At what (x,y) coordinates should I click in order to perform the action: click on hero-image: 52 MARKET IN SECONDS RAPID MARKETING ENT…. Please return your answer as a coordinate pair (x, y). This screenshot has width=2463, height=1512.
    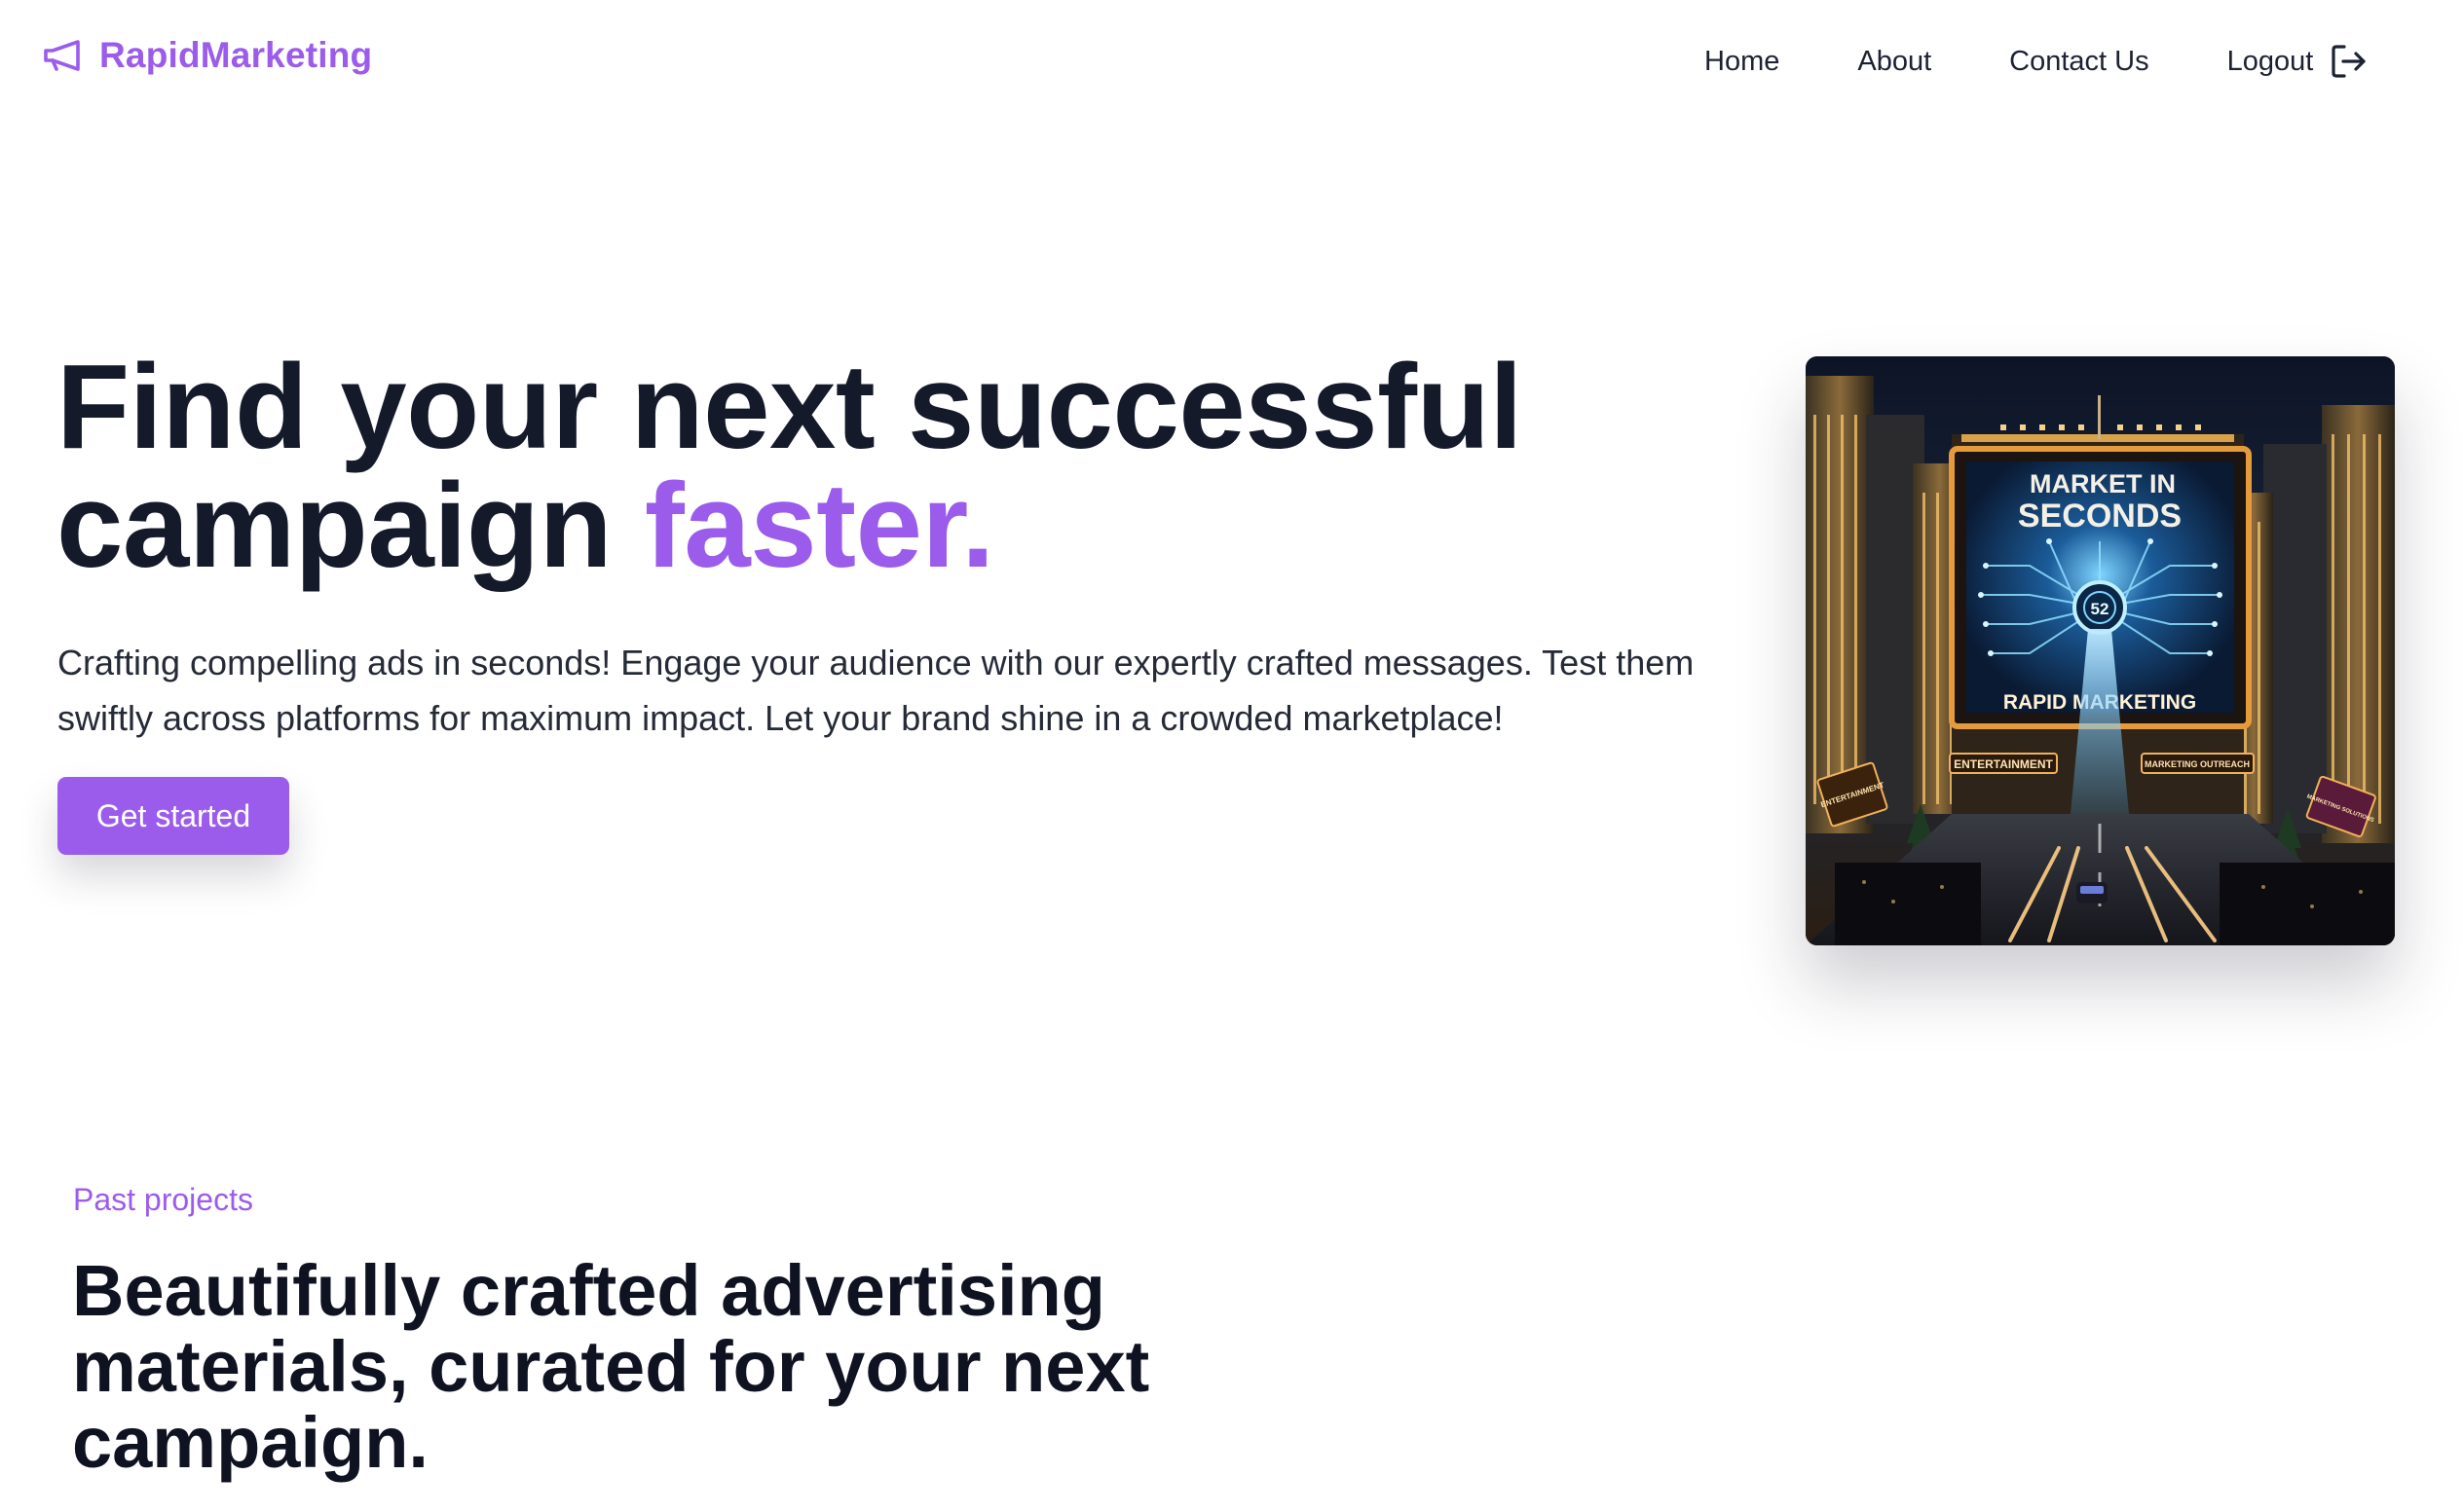
    Looking at the image, I should click on (2100, 650).